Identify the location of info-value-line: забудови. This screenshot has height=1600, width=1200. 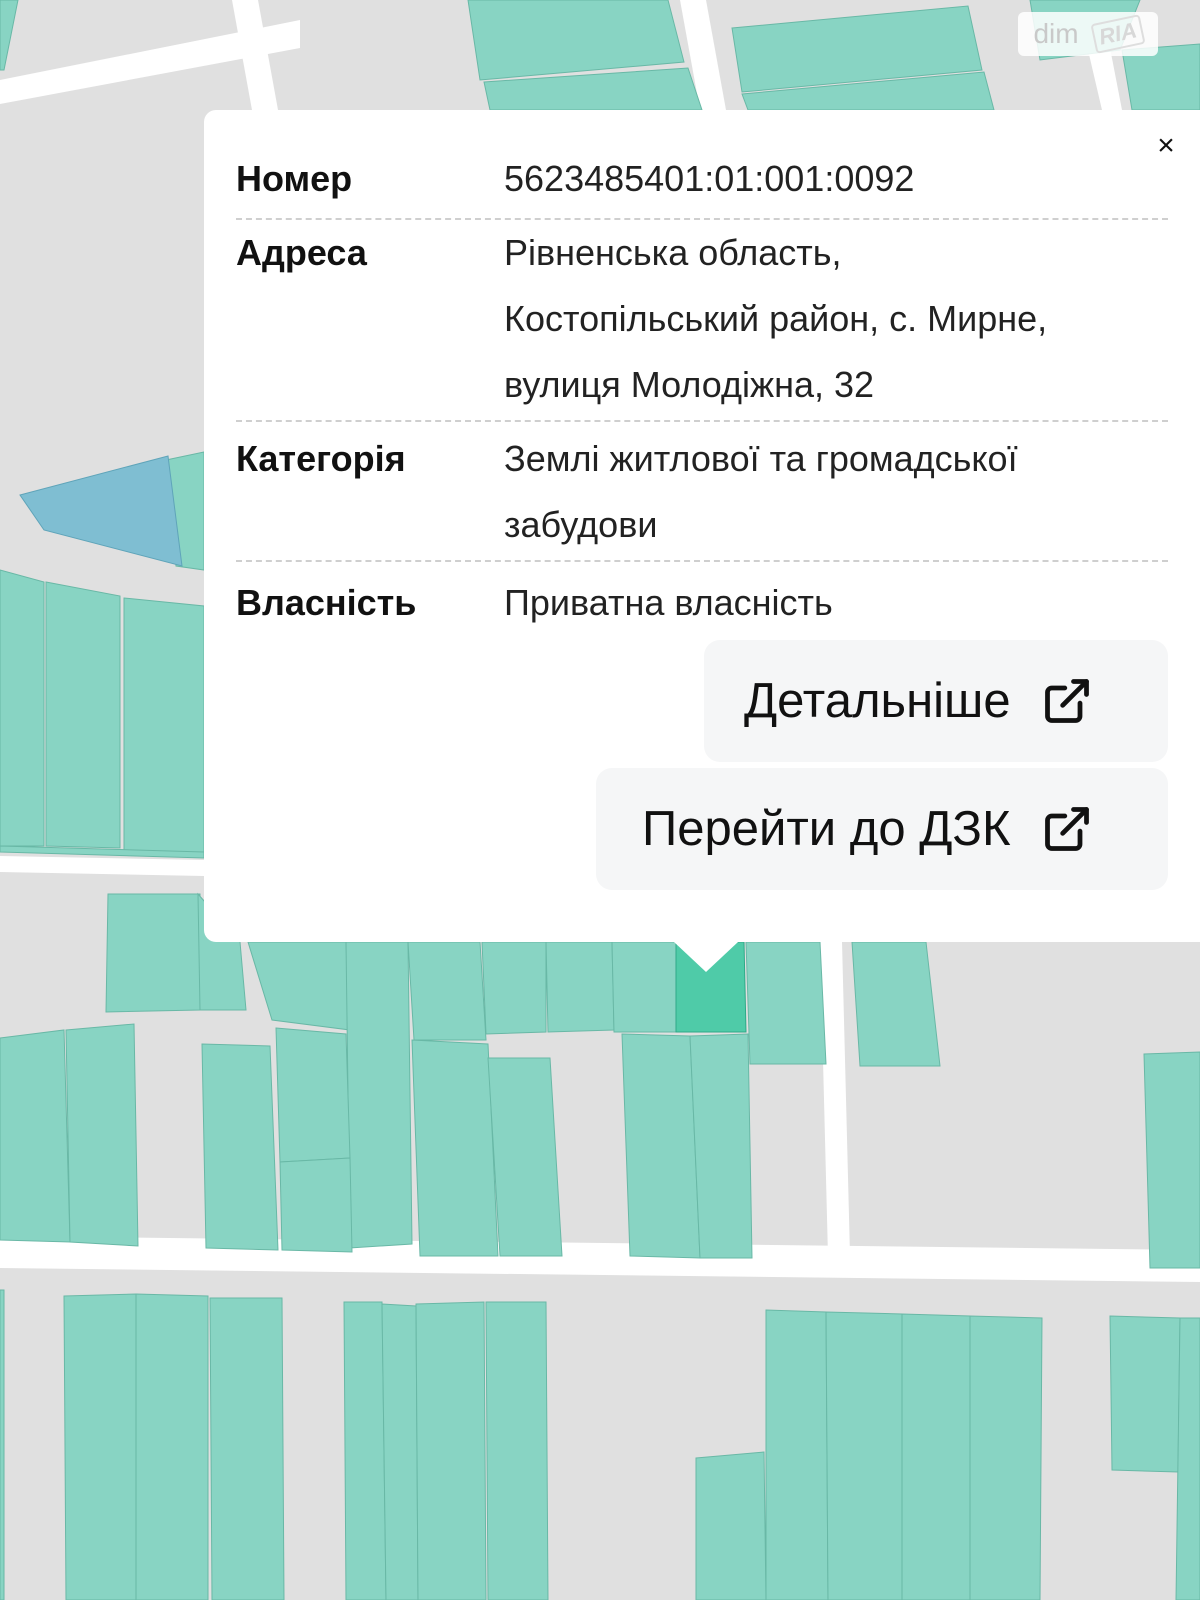
(581, 524).